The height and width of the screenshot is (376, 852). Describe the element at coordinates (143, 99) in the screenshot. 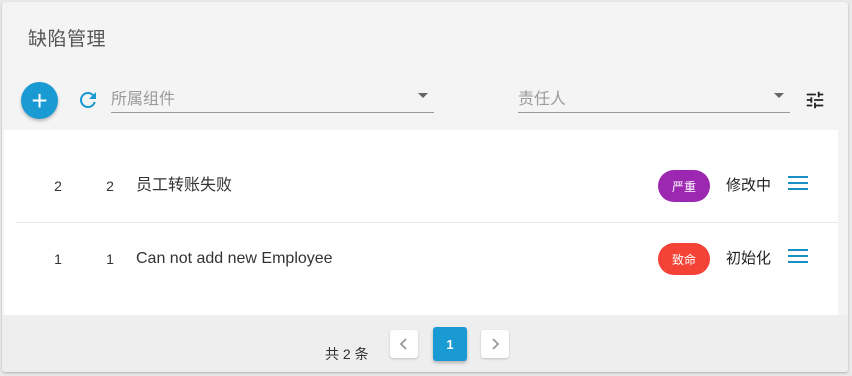

I see `component-select-placeholder: 所属组件` at that location.